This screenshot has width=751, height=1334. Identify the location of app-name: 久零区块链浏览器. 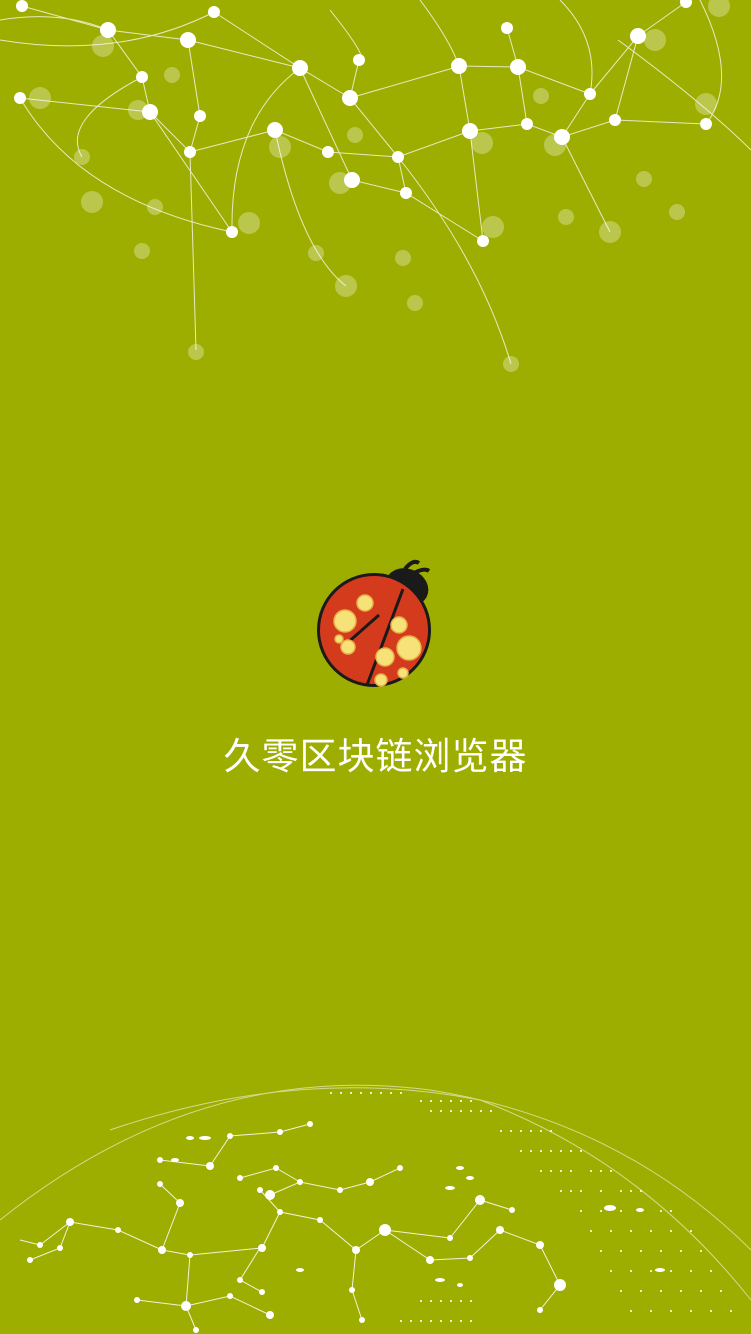
(375, 756).